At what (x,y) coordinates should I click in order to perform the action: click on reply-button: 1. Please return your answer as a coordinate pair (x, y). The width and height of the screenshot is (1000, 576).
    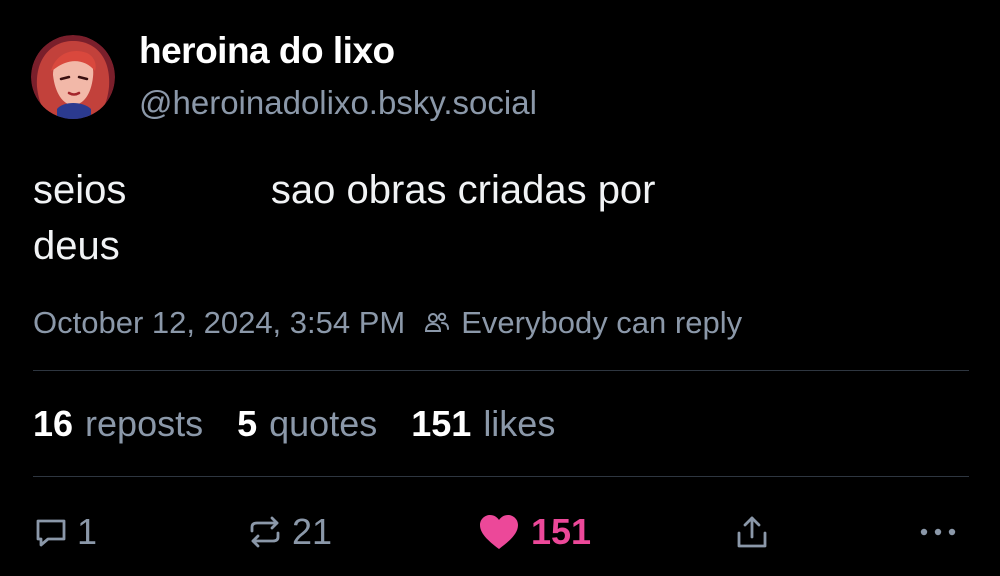
    Looking at the image, I should click on (65, 532).